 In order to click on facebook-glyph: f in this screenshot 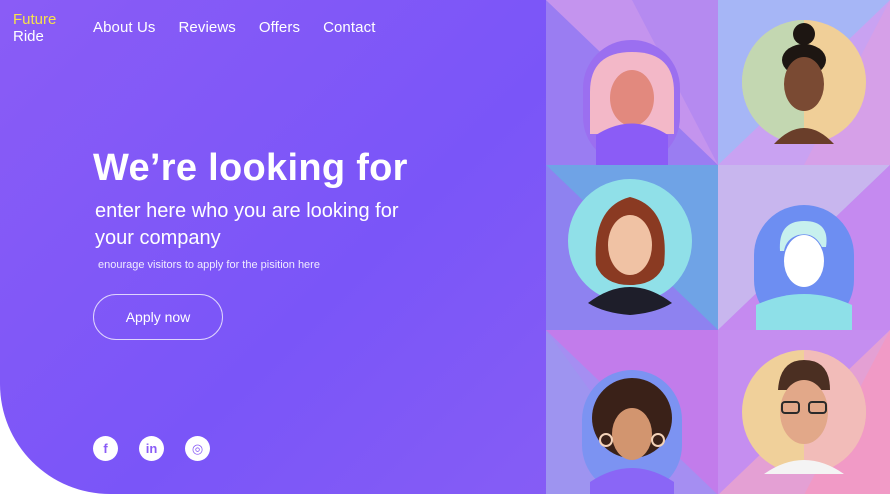, I will do `click(105, 448)`.